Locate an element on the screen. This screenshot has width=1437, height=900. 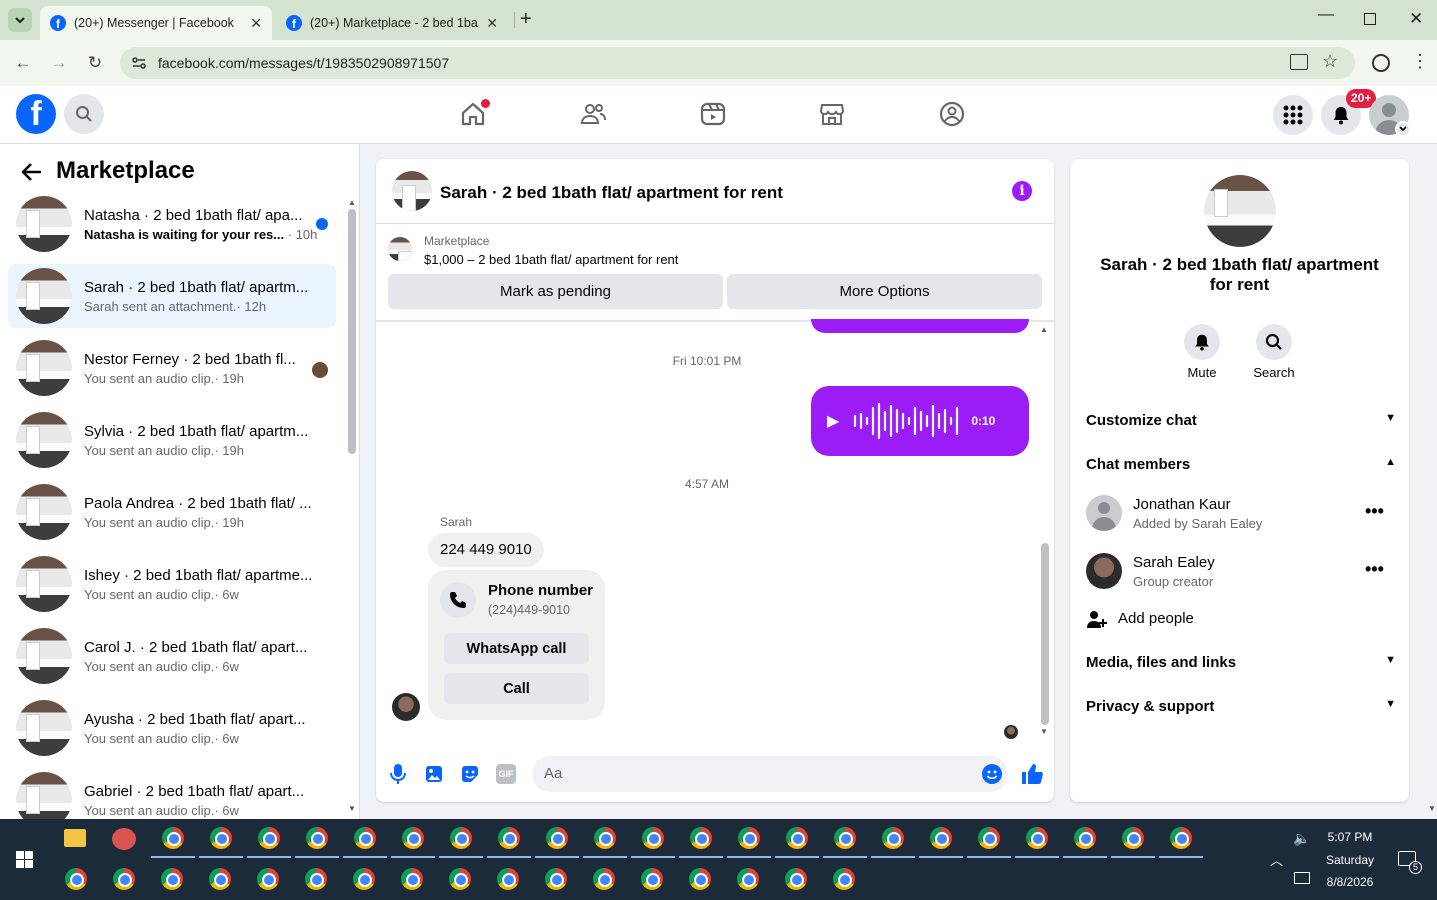
account-chevron-icon is located at coordinates (1403, 129).